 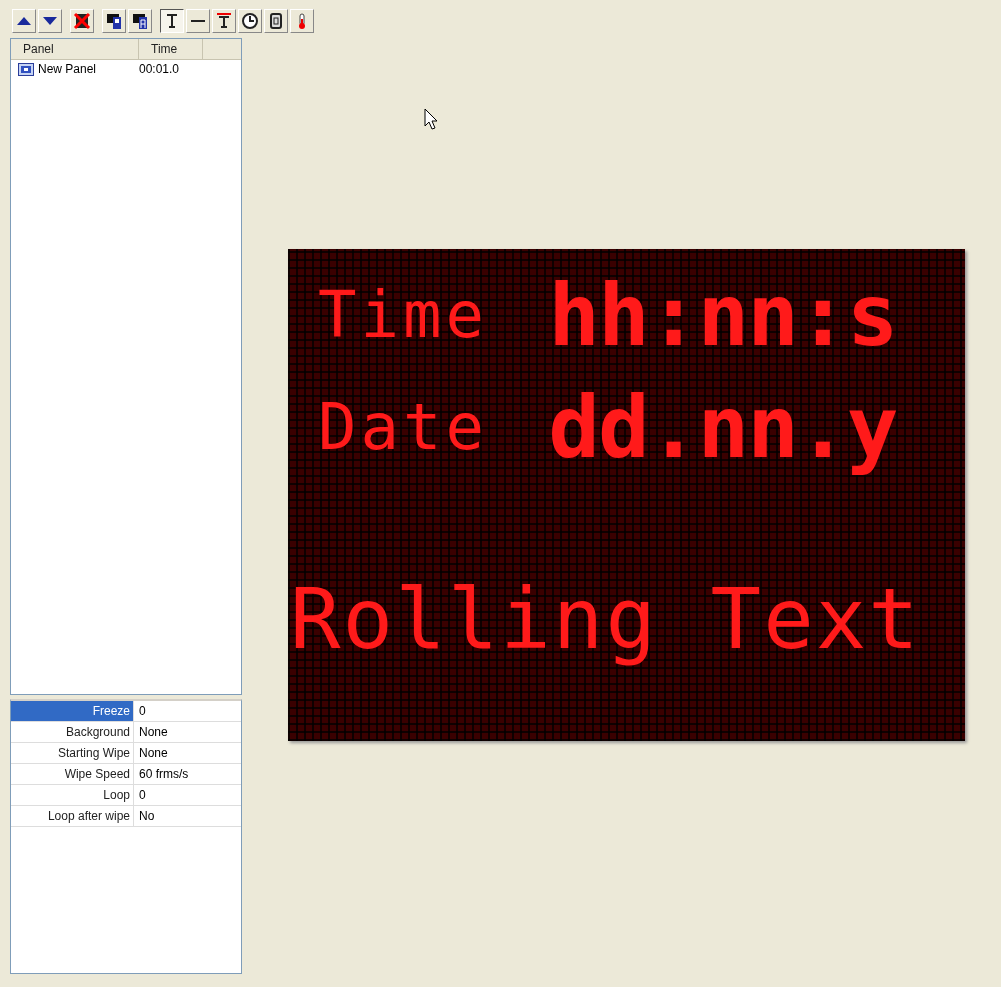 What do you see at coordinates (605, 619) in the screenshot?
I see `led-rolling-text: Rolling Text` at bounding box center [605, 619].